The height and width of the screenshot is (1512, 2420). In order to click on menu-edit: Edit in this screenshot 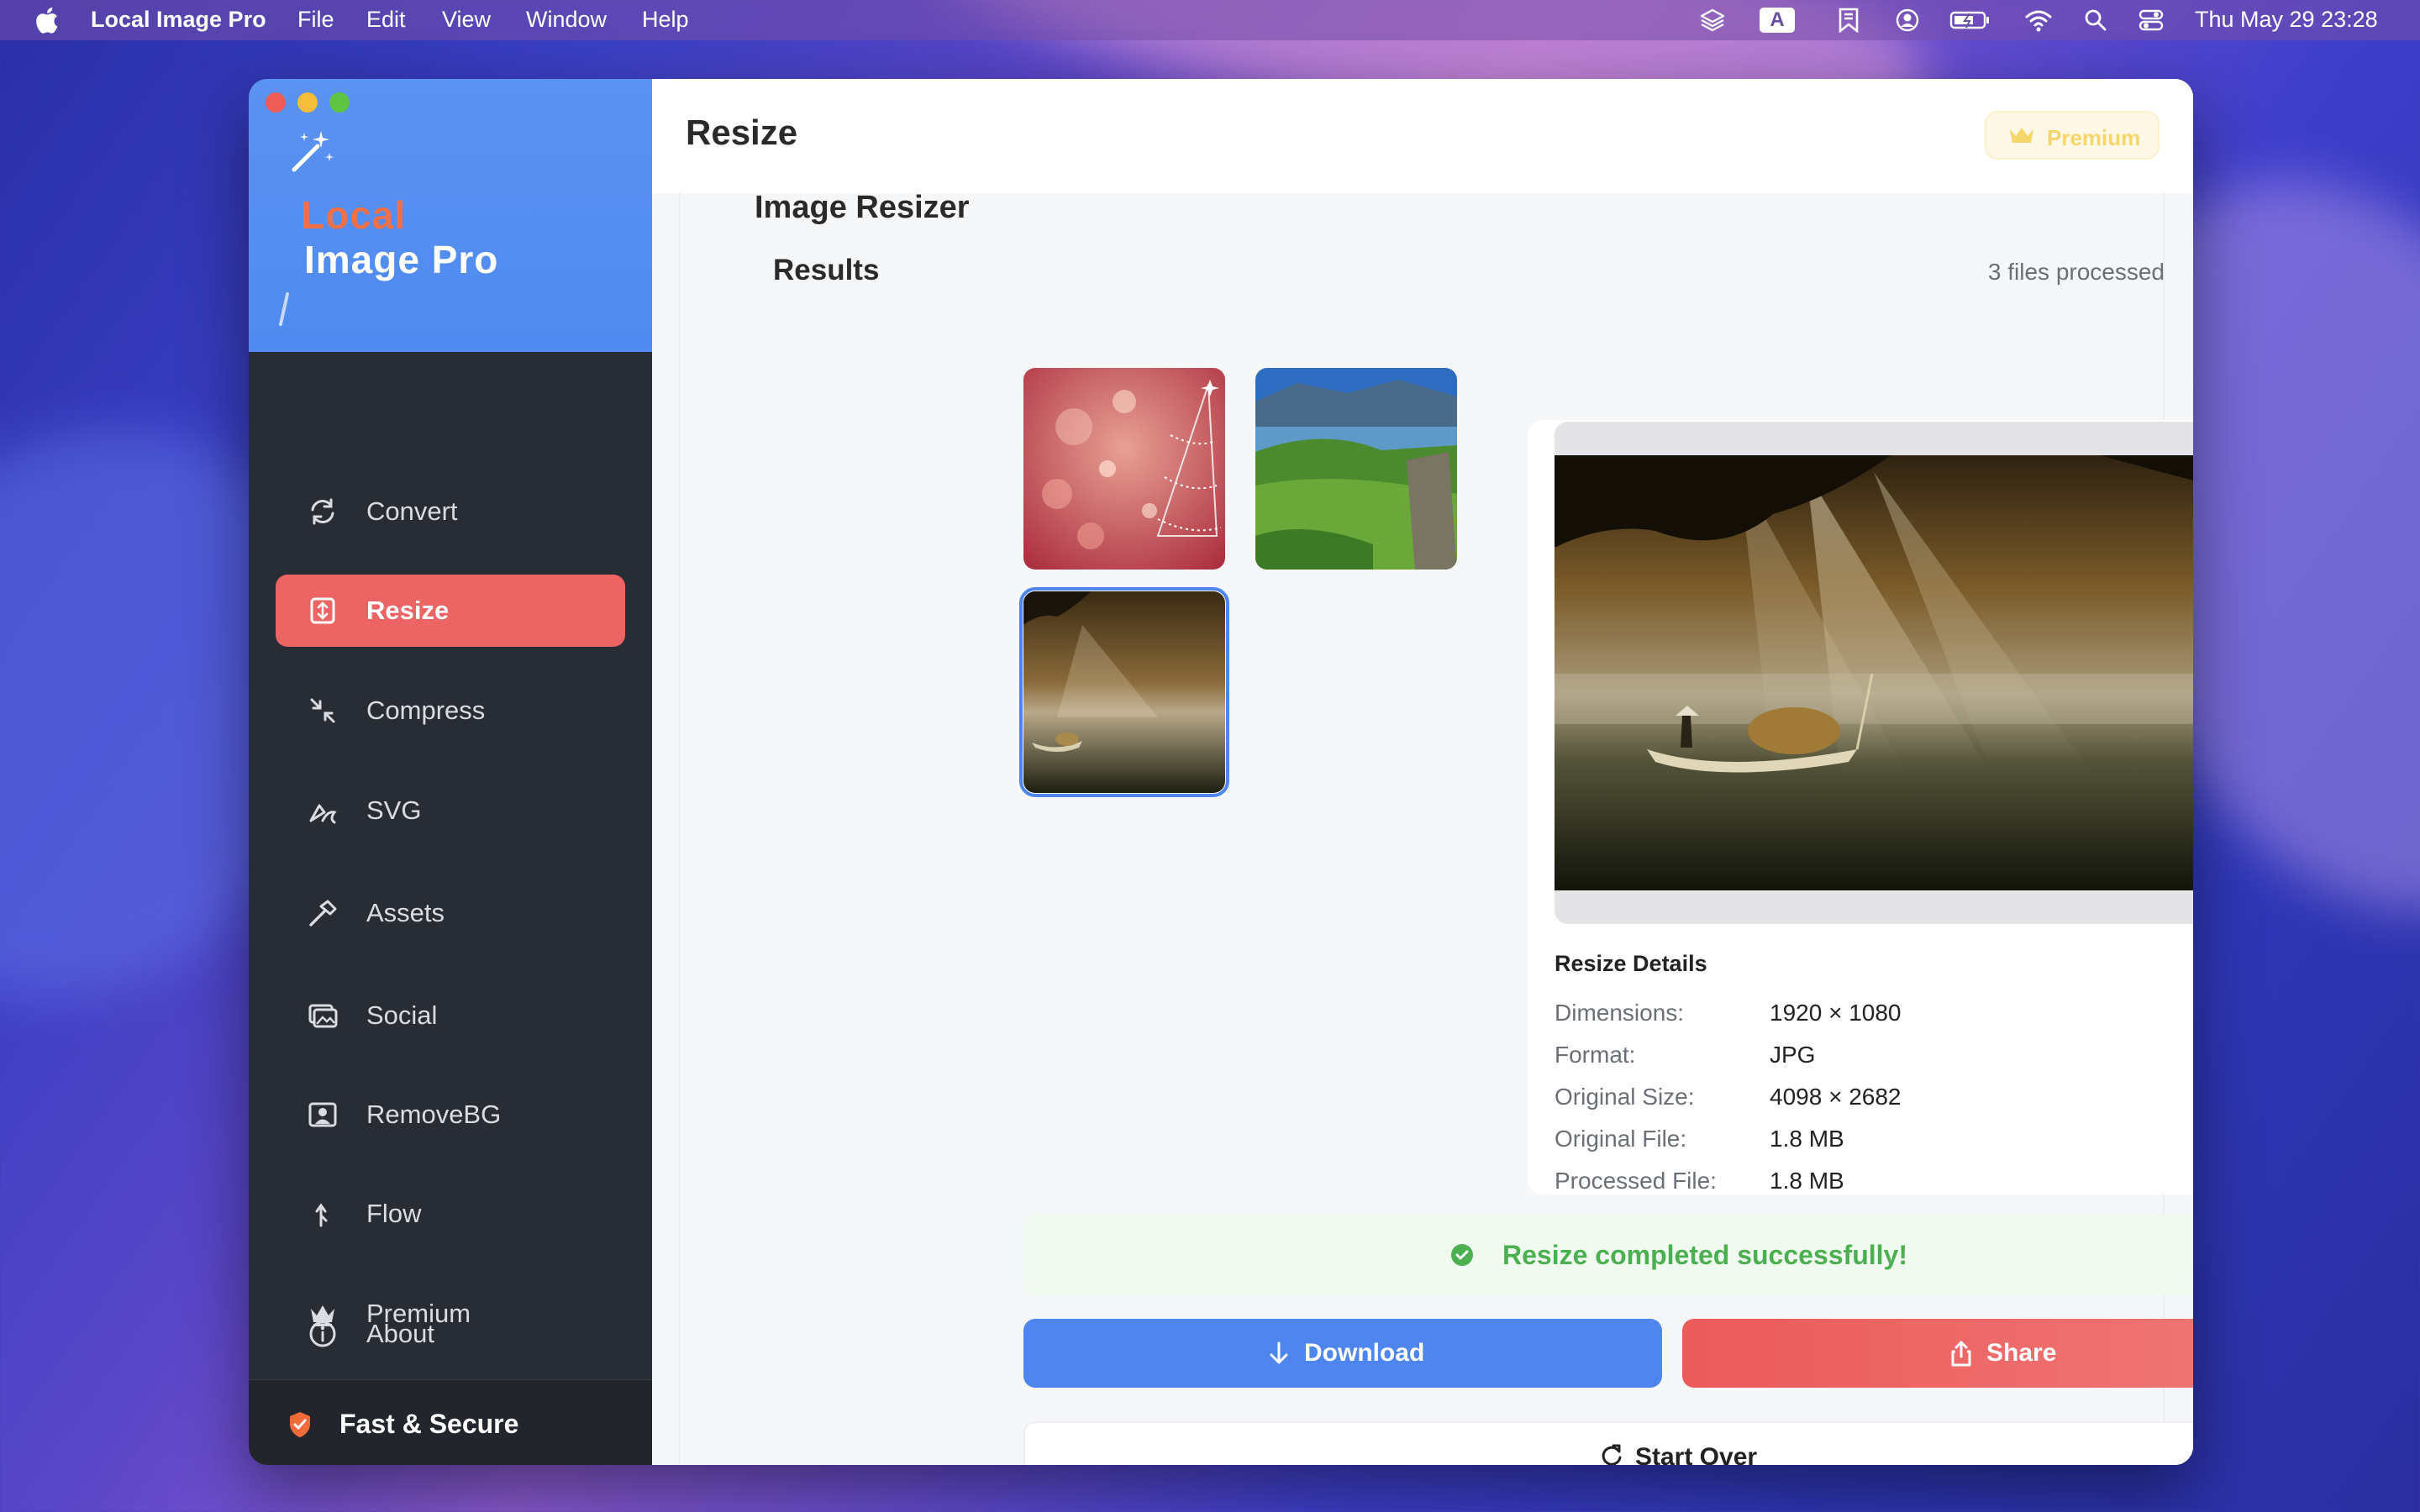, I will do `click(386, 20)`.